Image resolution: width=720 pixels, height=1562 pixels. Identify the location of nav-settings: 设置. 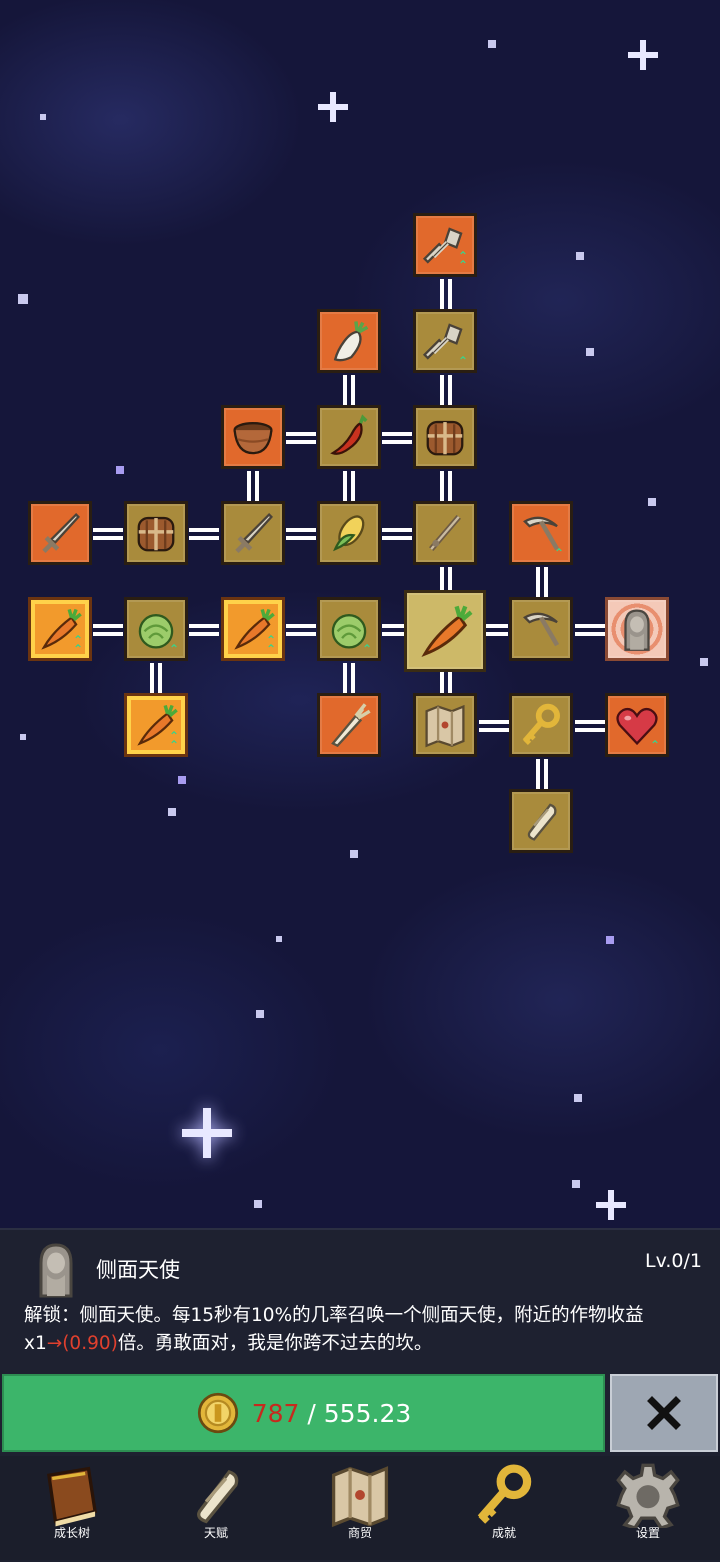
(648, 1508).